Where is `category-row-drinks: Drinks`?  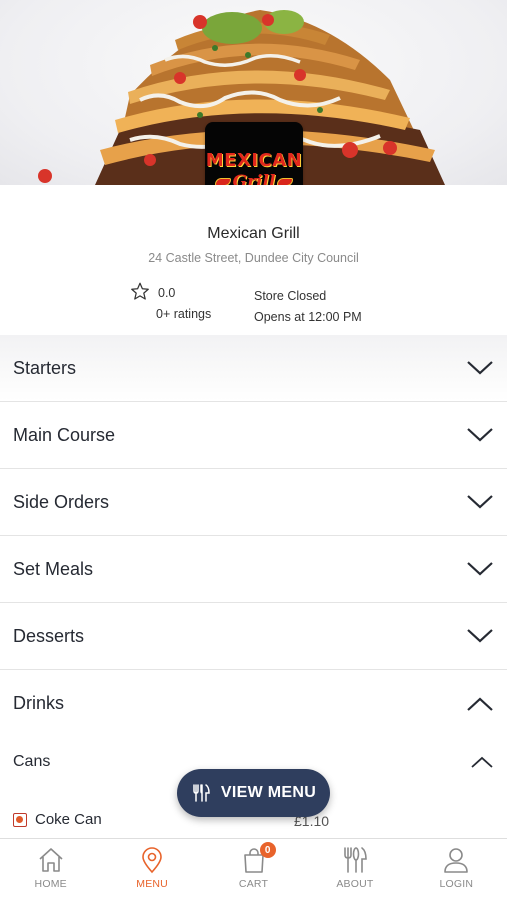 category-row-drinks: Drinks is located at coordinates (253, 703).